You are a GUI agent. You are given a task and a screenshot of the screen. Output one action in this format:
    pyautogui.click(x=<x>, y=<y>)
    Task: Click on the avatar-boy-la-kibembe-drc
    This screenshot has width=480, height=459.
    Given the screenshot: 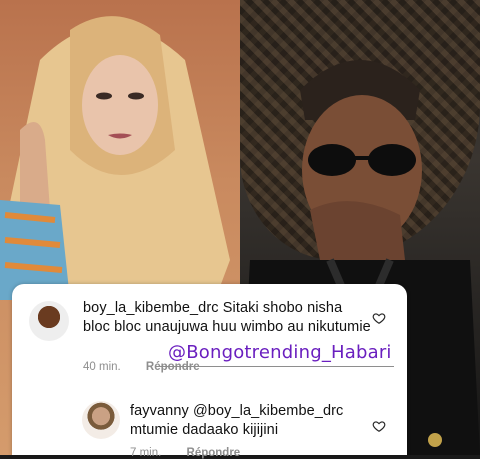 What is the action you would take?
    pyautogui.click(x=49, y=321)
    